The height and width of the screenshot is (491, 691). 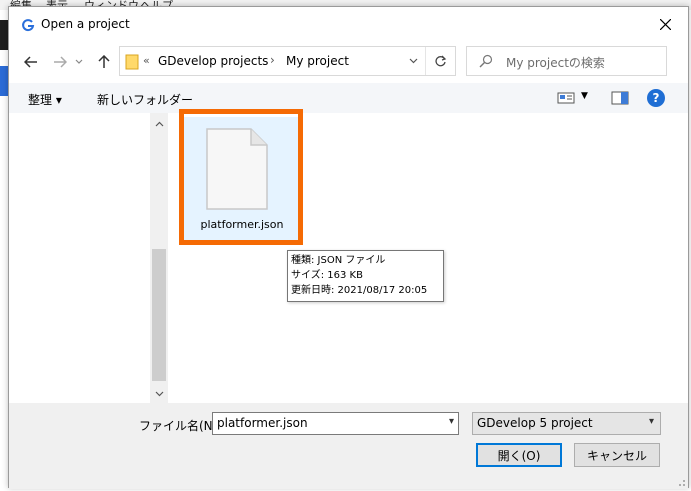 What do you see at coordinates (145, 99) in the screenshot?
I see `new-folder-button: 新しいフォルダー` at bounding box center [145, 99].